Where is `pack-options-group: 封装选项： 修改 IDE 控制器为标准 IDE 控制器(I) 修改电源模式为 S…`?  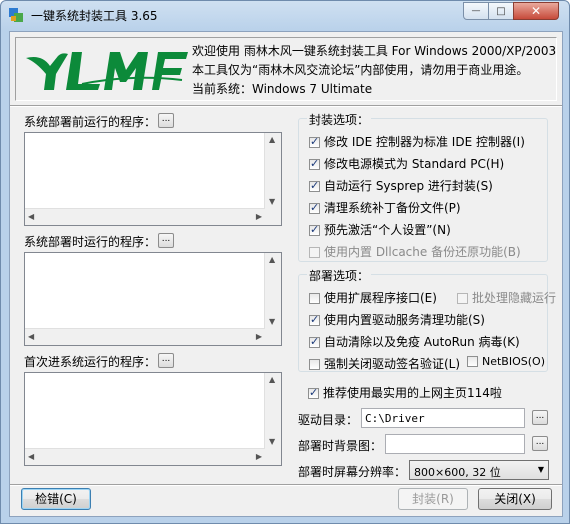 pack-options-group: 封装选项： 修改 IDE 控制器为标准 IDE 控制器(I) 修改电源模式为 S… is located at coordinates (423, 186).